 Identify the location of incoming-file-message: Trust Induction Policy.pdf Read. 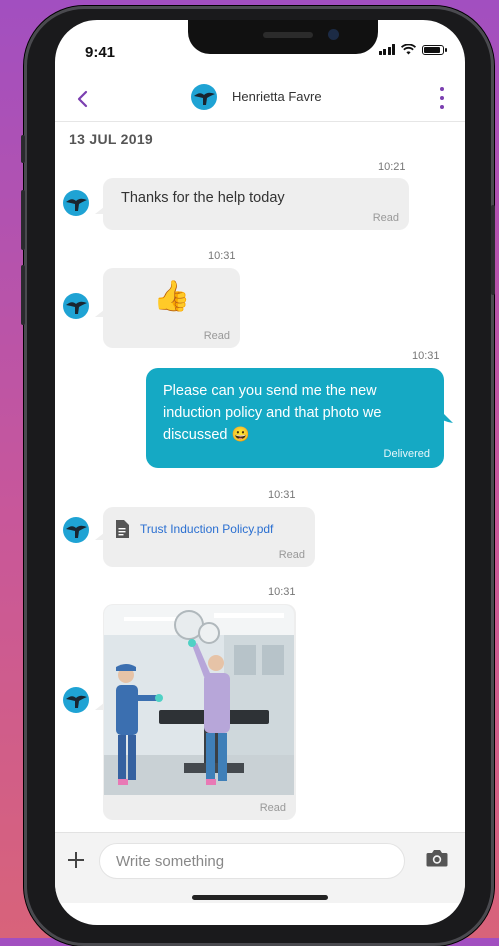
(209, 537).